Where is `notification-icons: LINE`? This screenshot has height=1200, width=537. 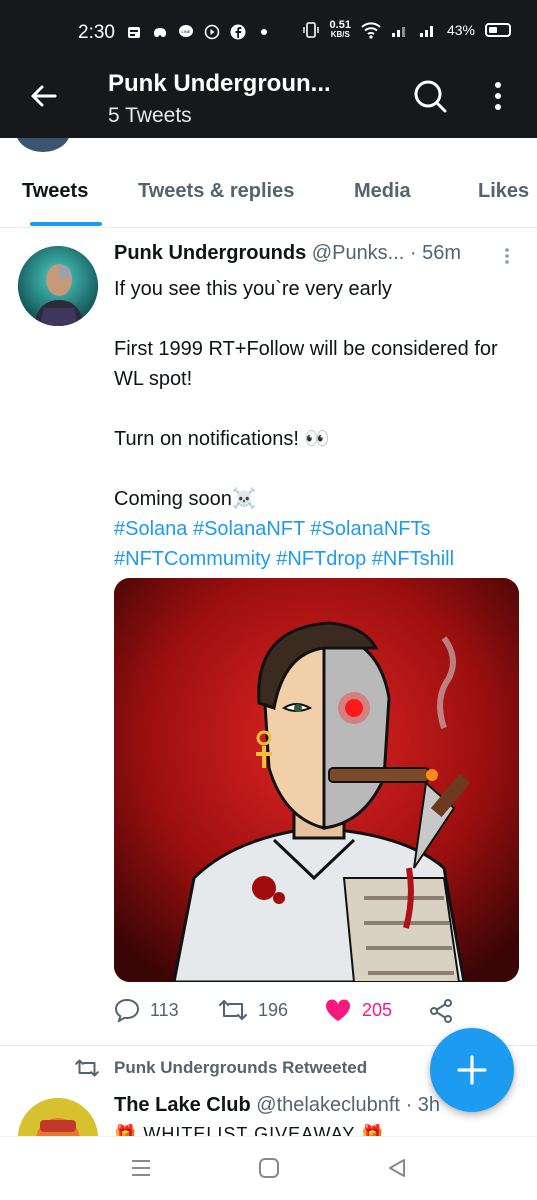 notification-icons: LINE is located at coordinates (199, 32).